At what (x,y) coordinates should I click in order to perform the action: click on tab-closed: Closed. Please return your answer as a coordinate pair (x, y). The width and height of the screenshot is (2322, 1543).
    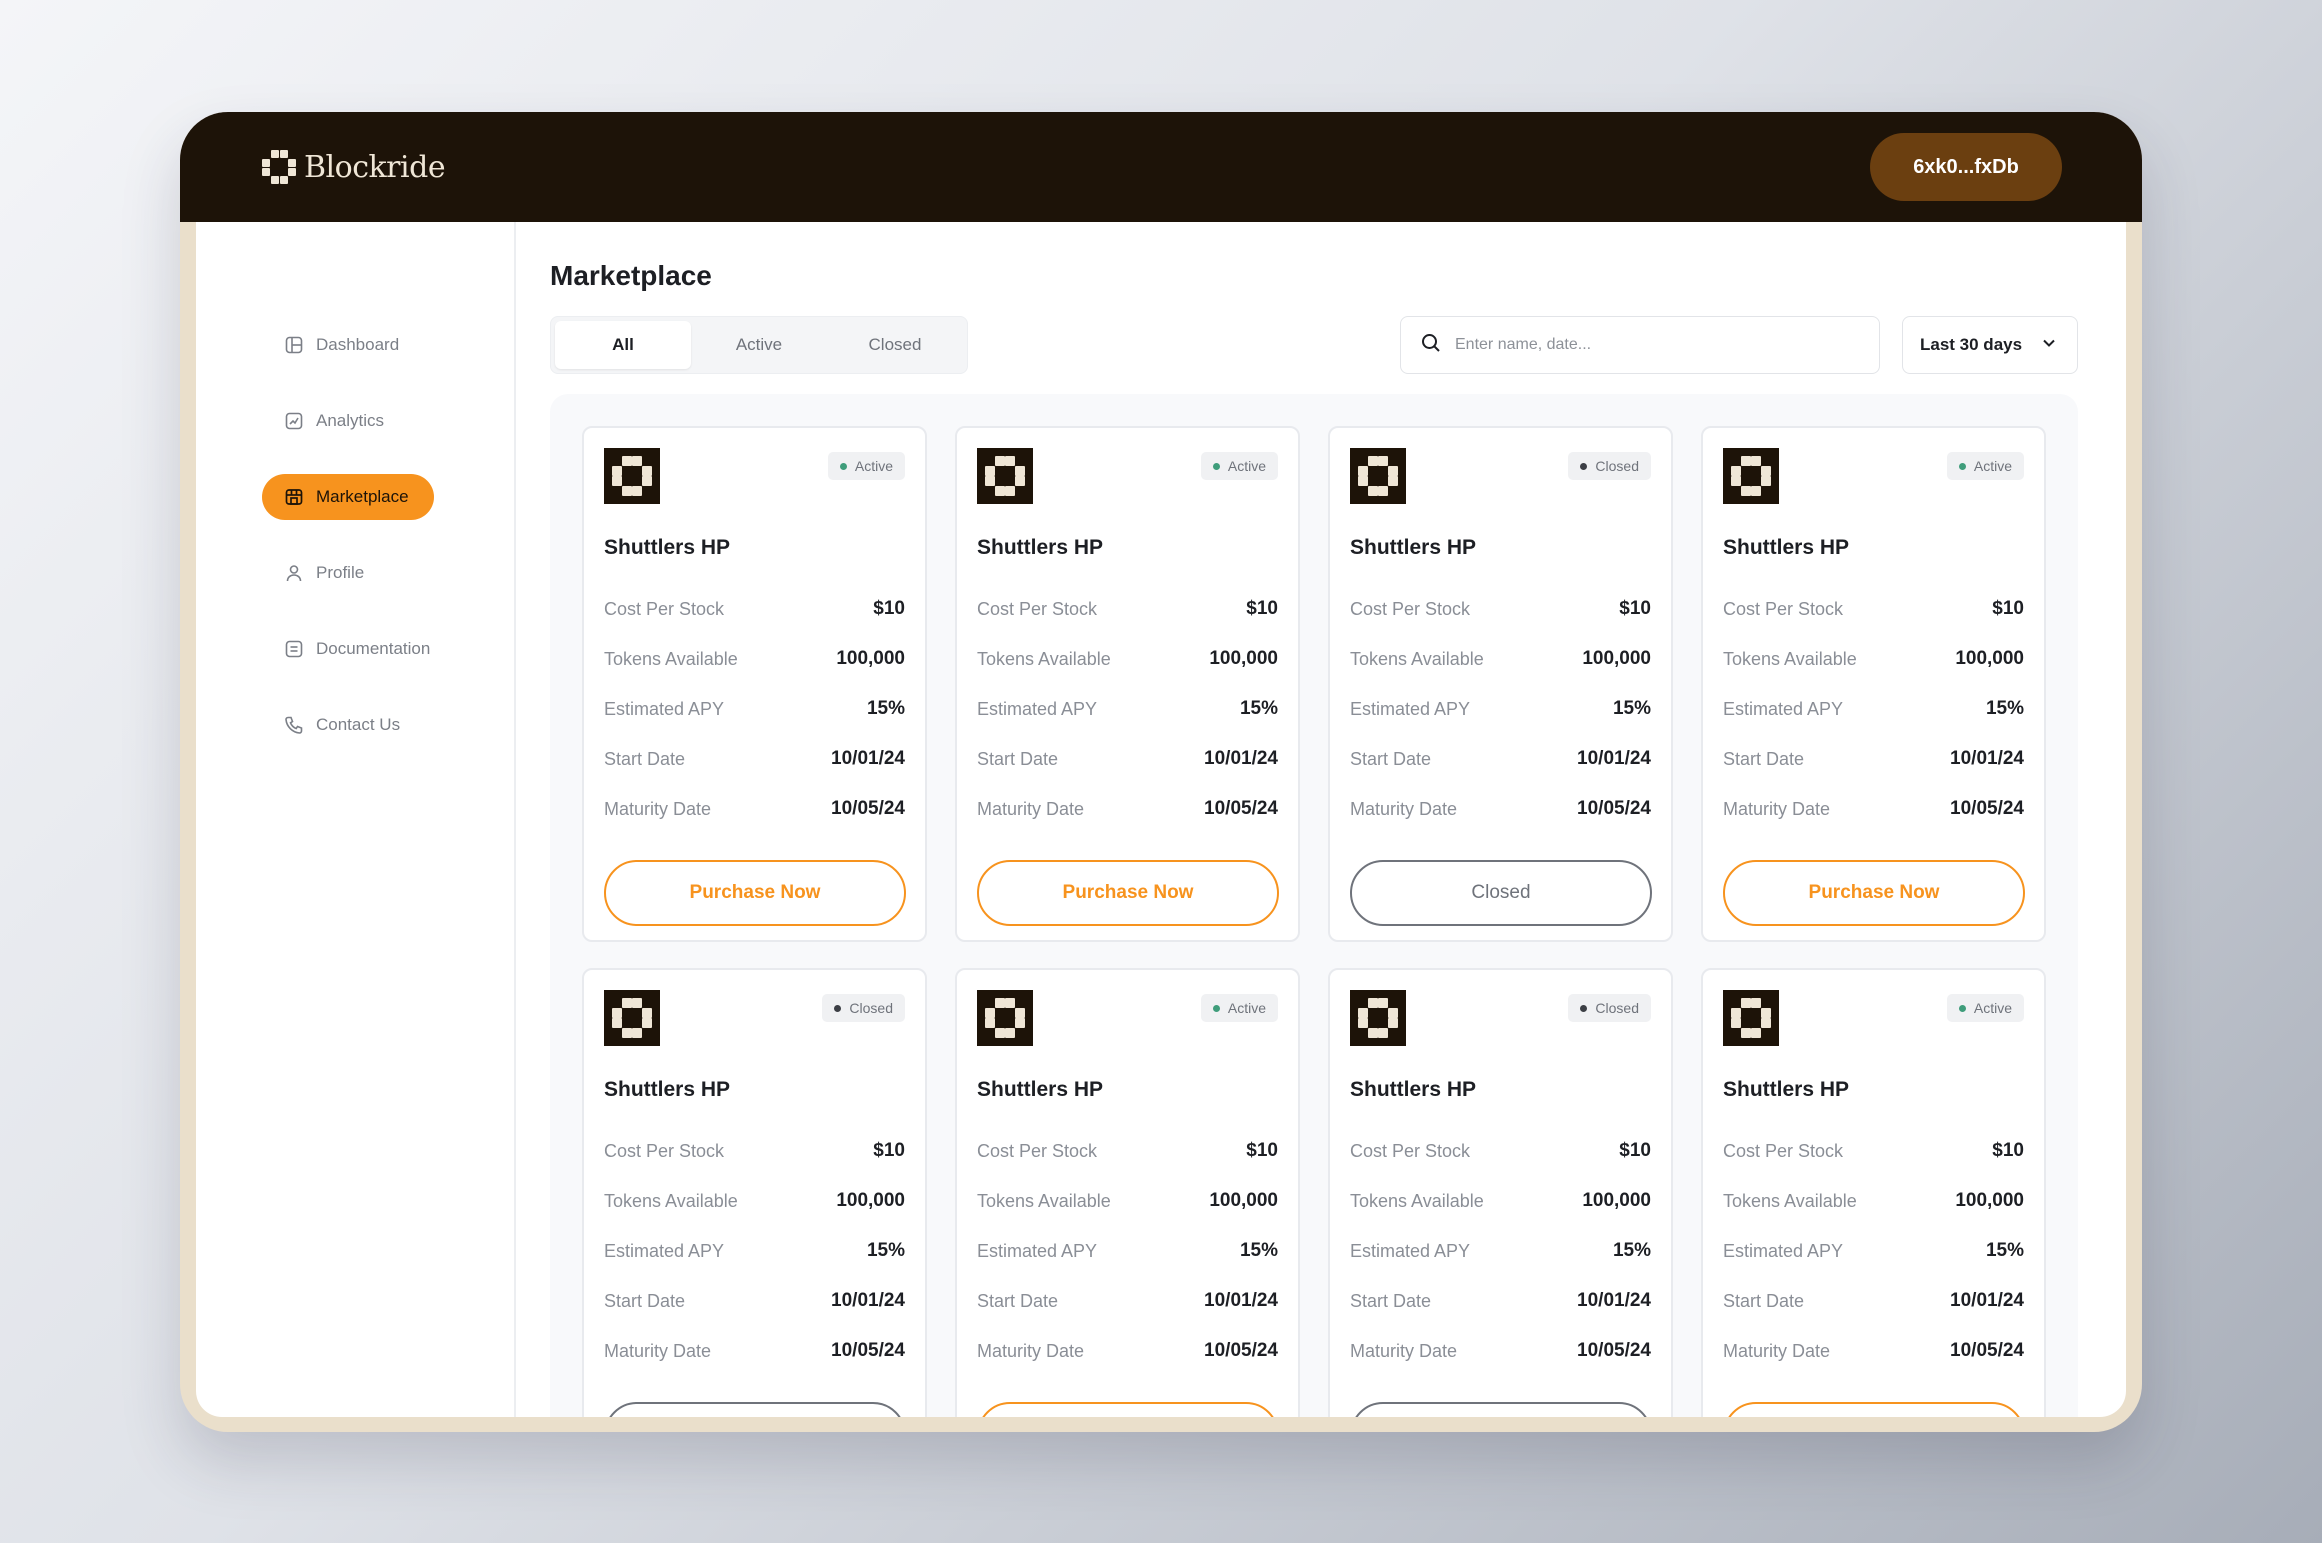
    Looking at the image, I should click on (895, 345).